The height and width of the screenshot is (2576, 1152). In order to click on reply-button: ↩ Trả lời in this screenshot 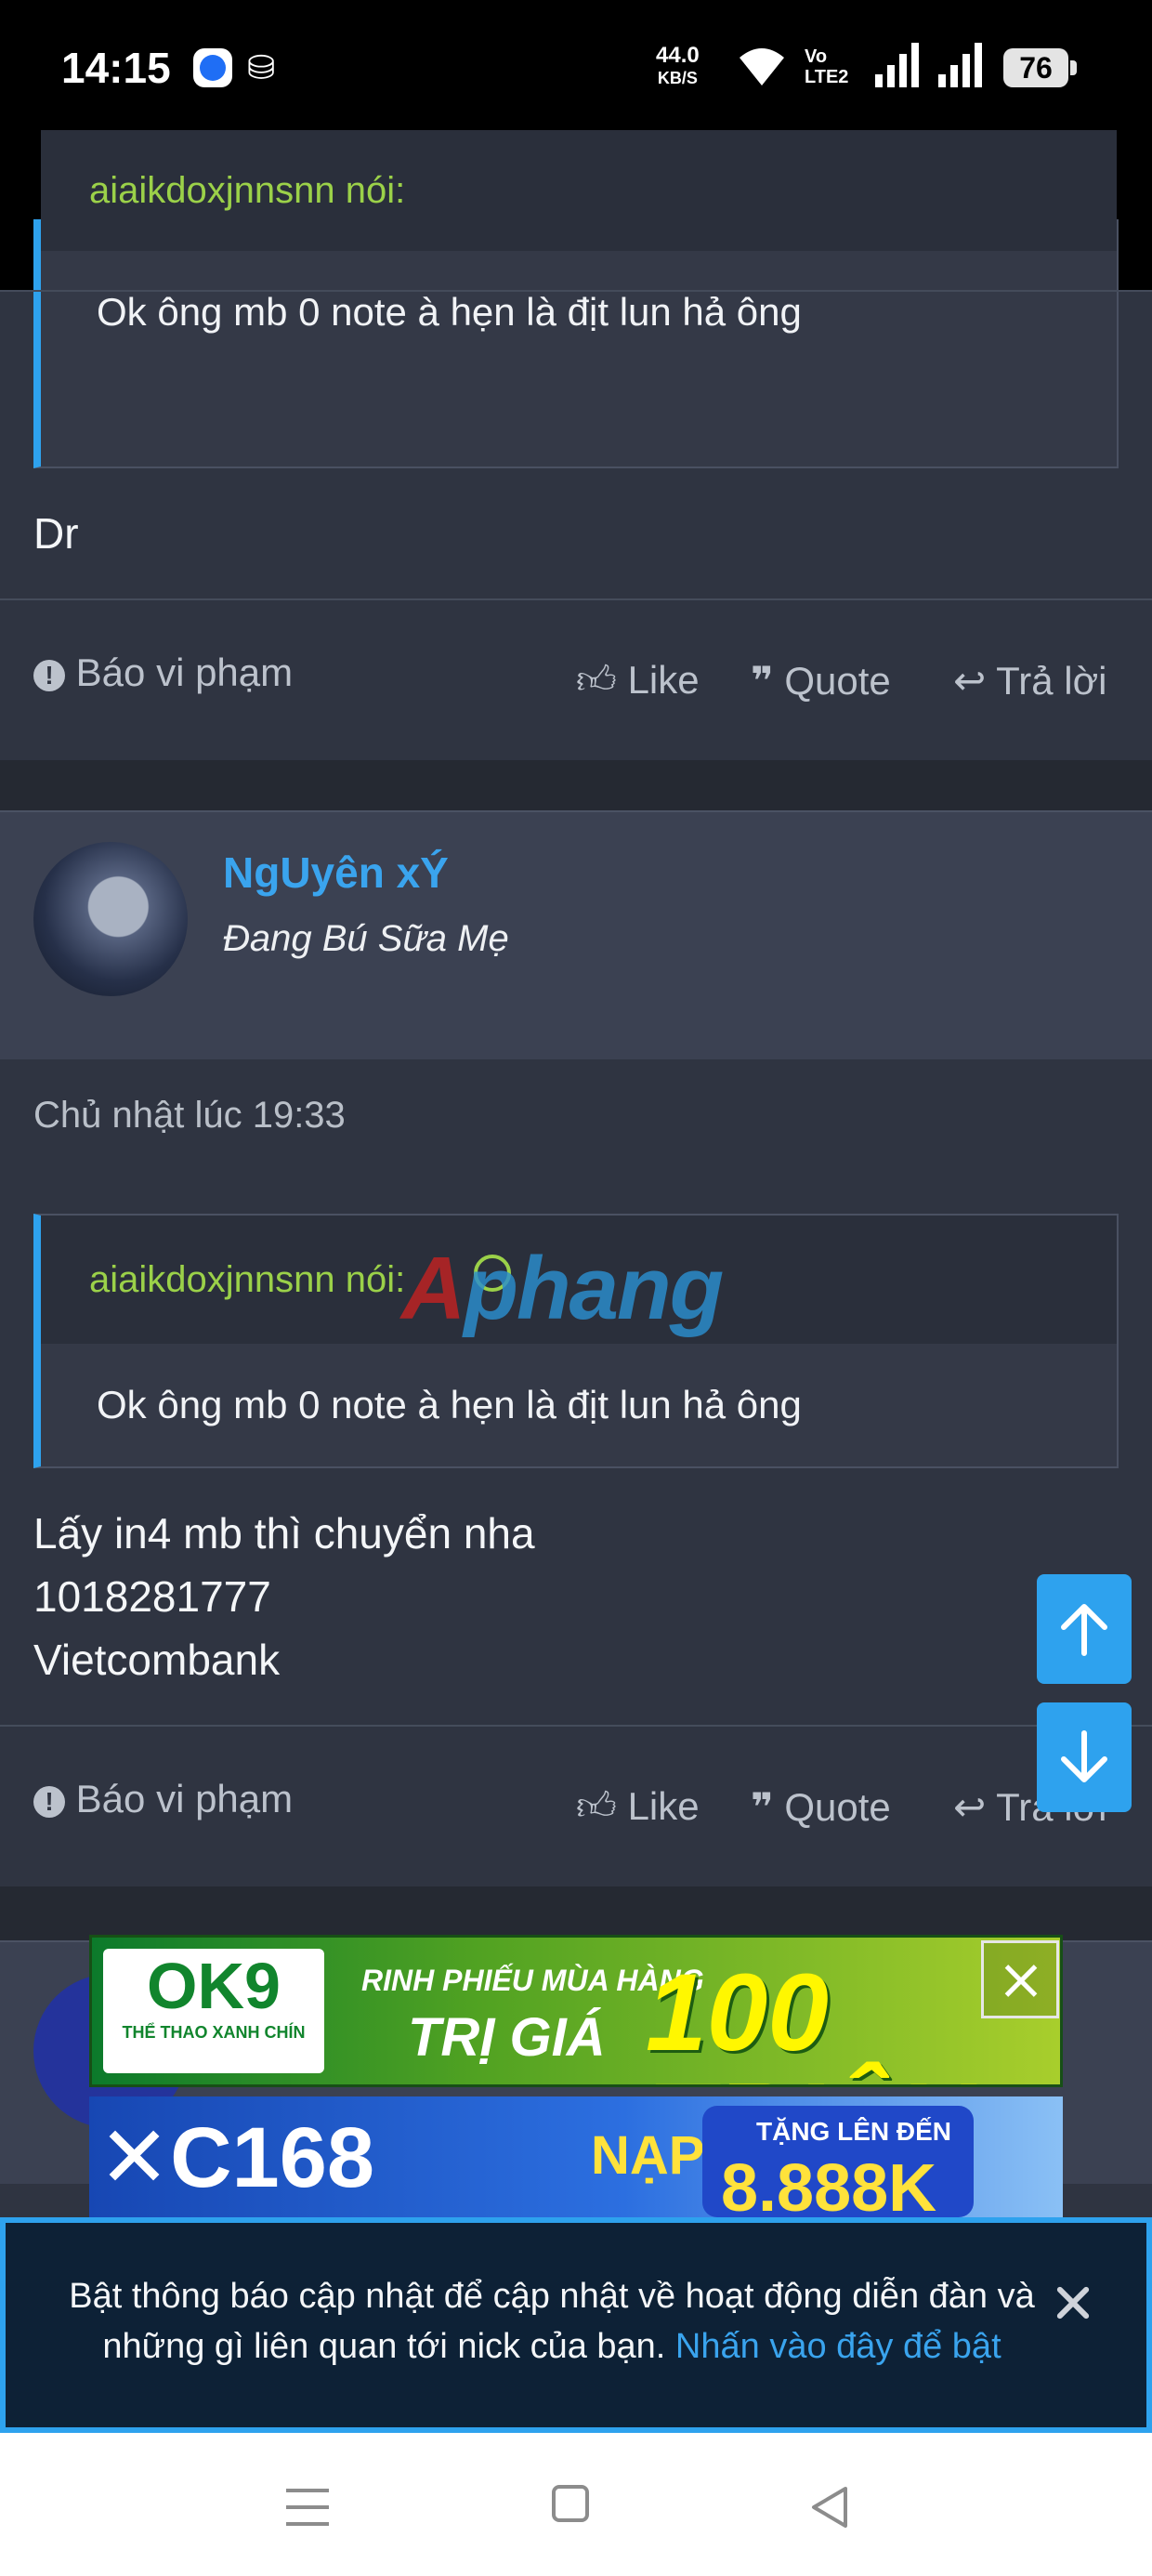, I will do `click(1029, 680)`.